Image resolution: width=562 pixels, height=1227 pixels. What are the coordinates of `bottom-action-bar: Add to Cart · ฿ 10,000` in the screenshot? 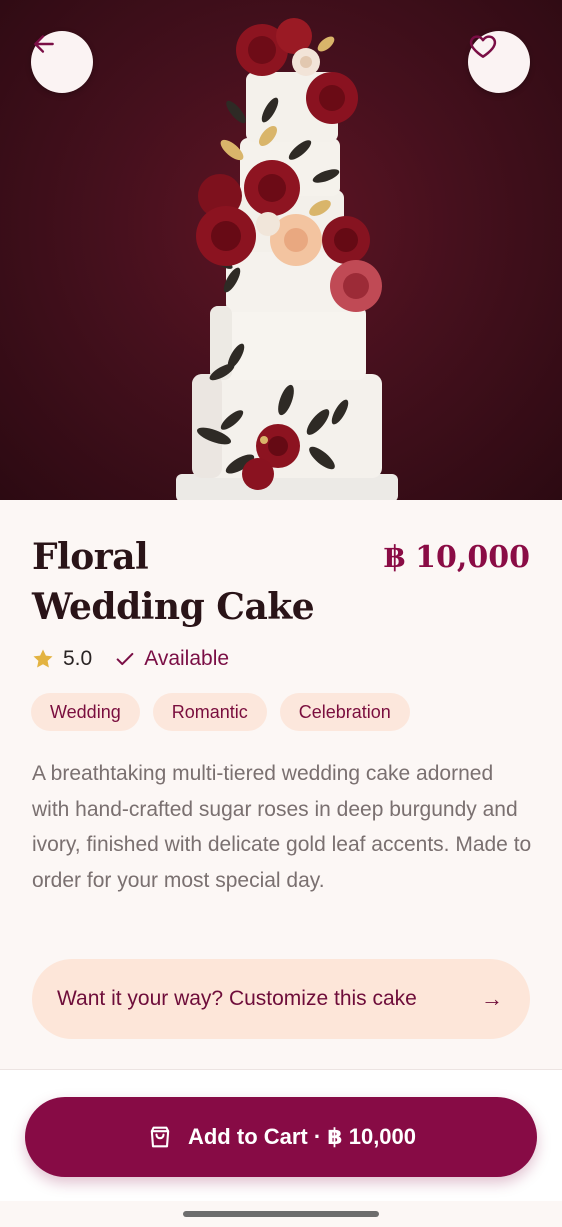 It's located at (281, 1135).